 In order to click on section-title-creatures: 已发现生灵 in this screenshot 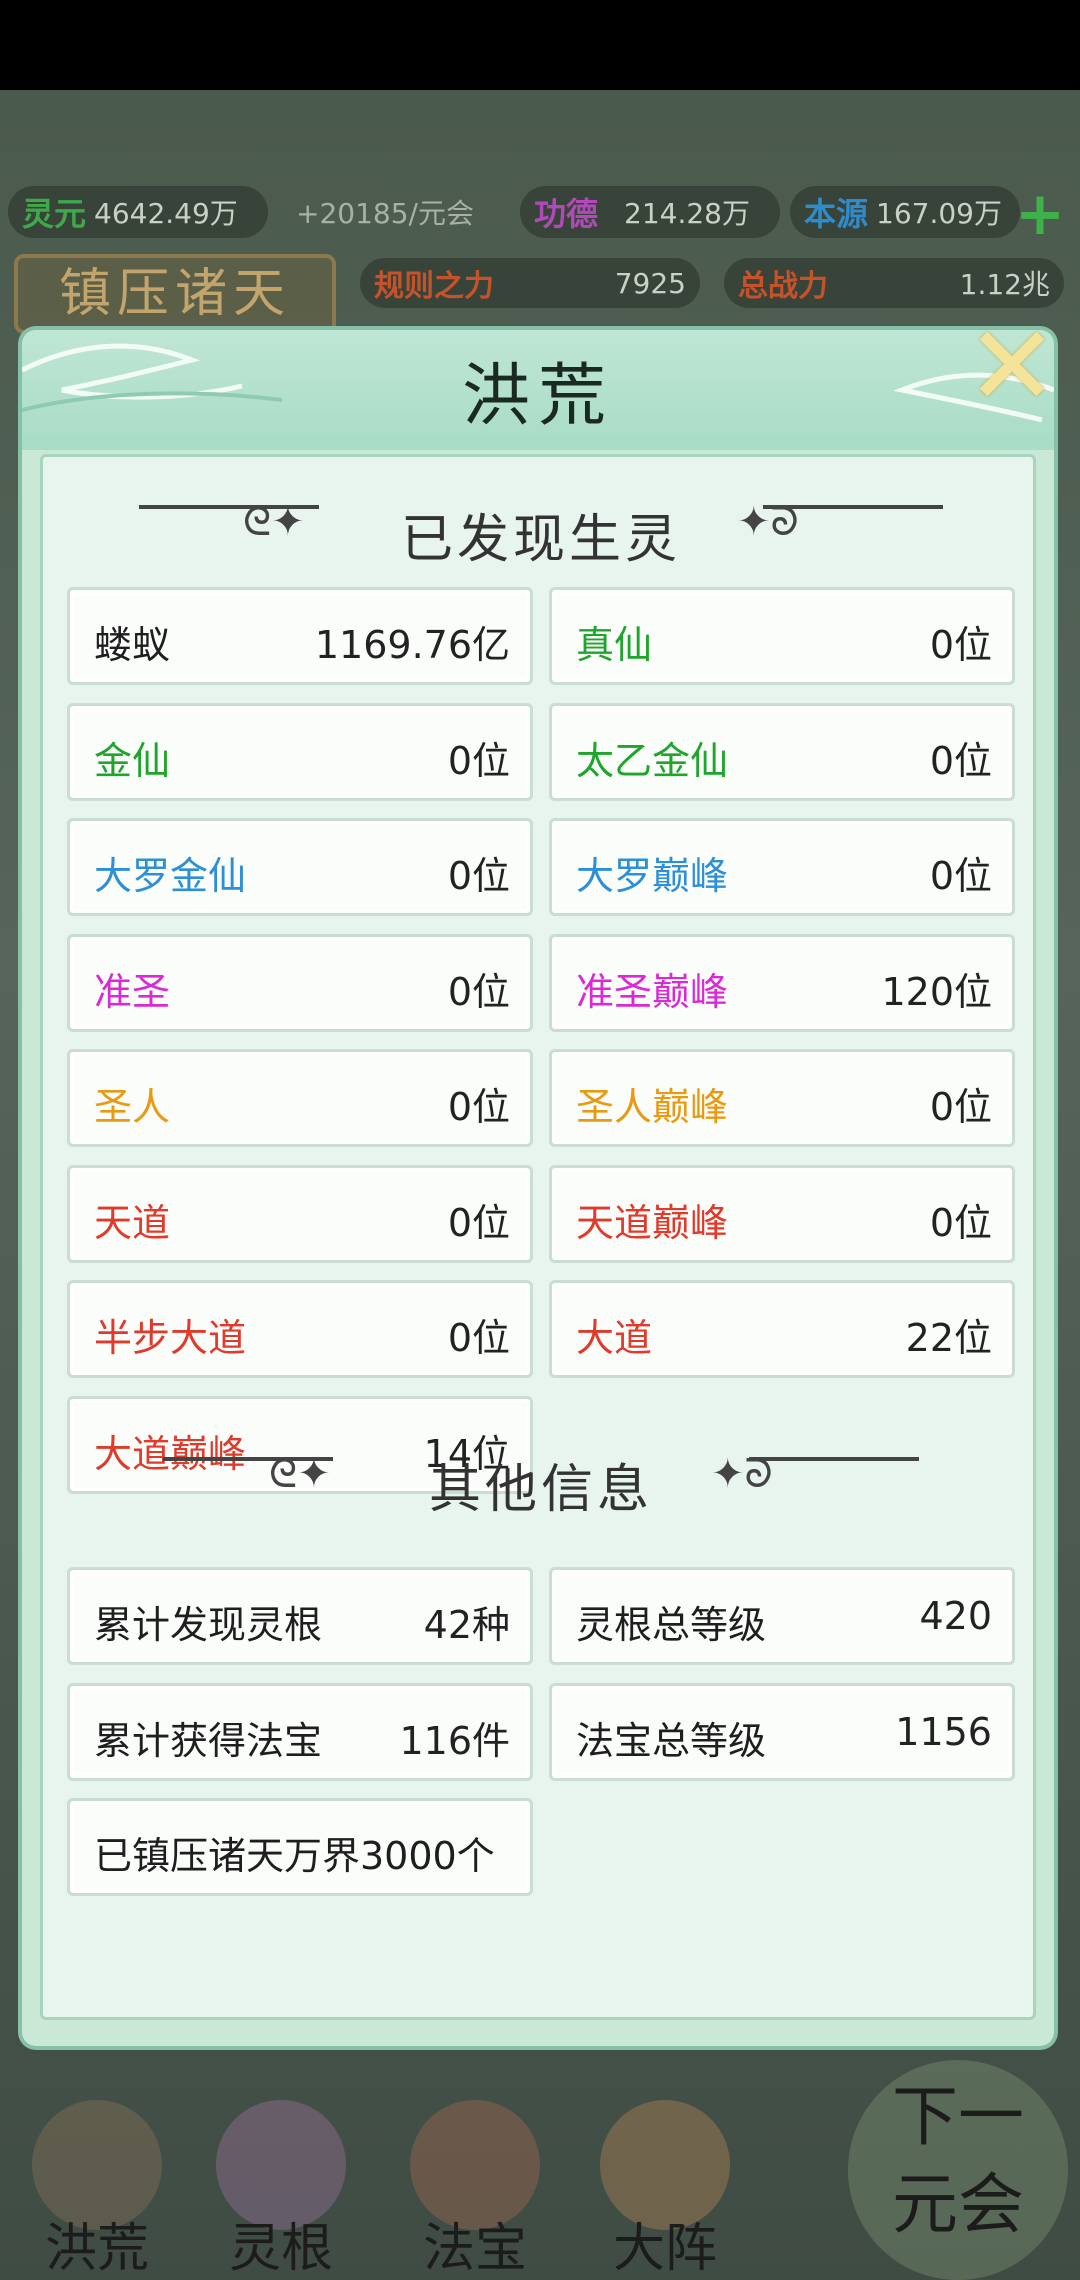, I will do `click(540, 540)`.